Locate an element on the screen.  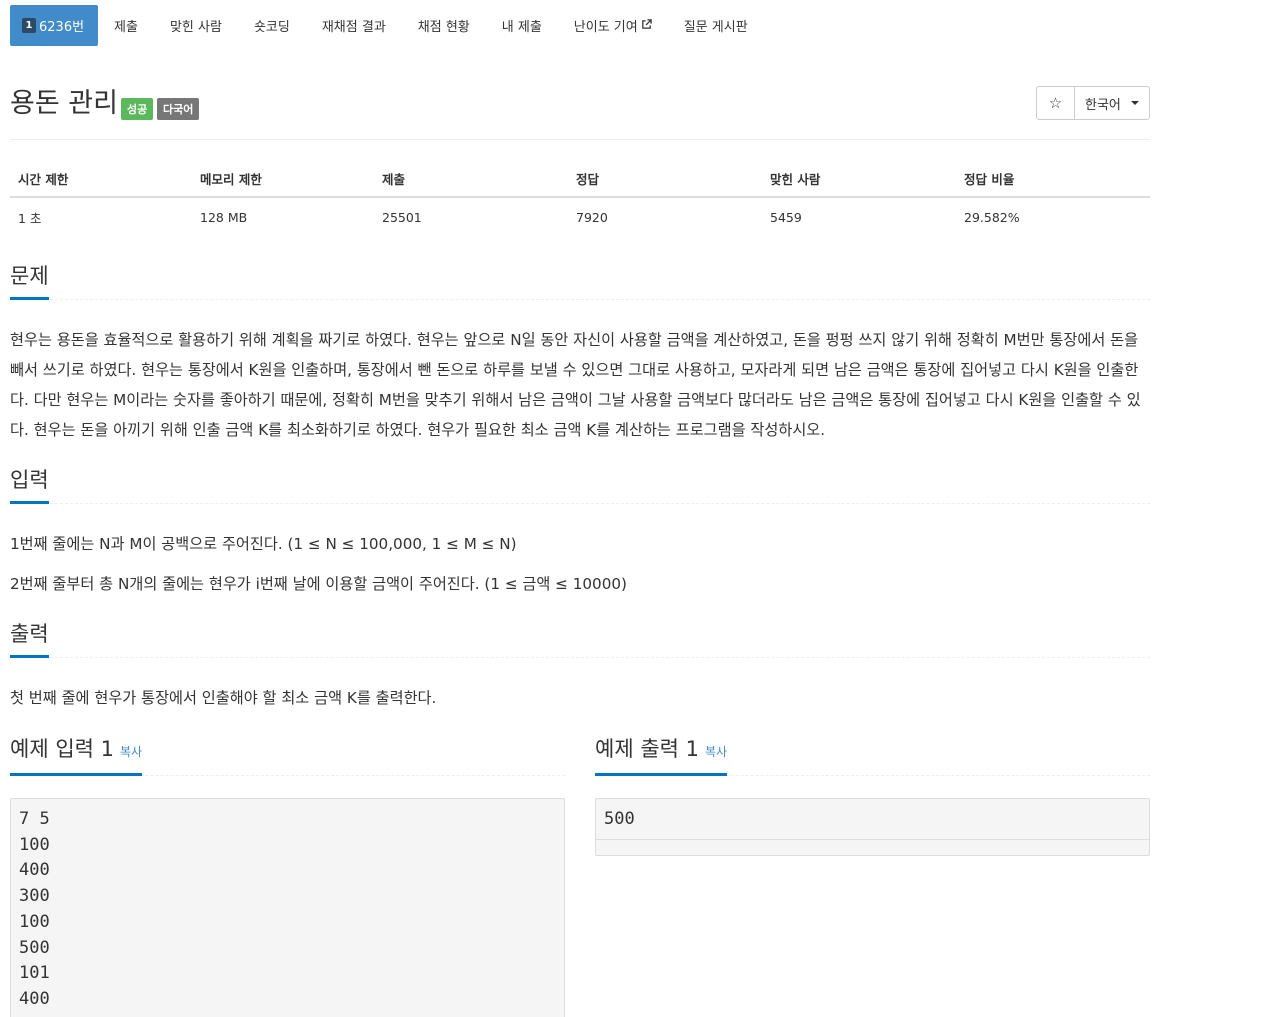
caret-down-icon is located at coordinates (1134, 103).